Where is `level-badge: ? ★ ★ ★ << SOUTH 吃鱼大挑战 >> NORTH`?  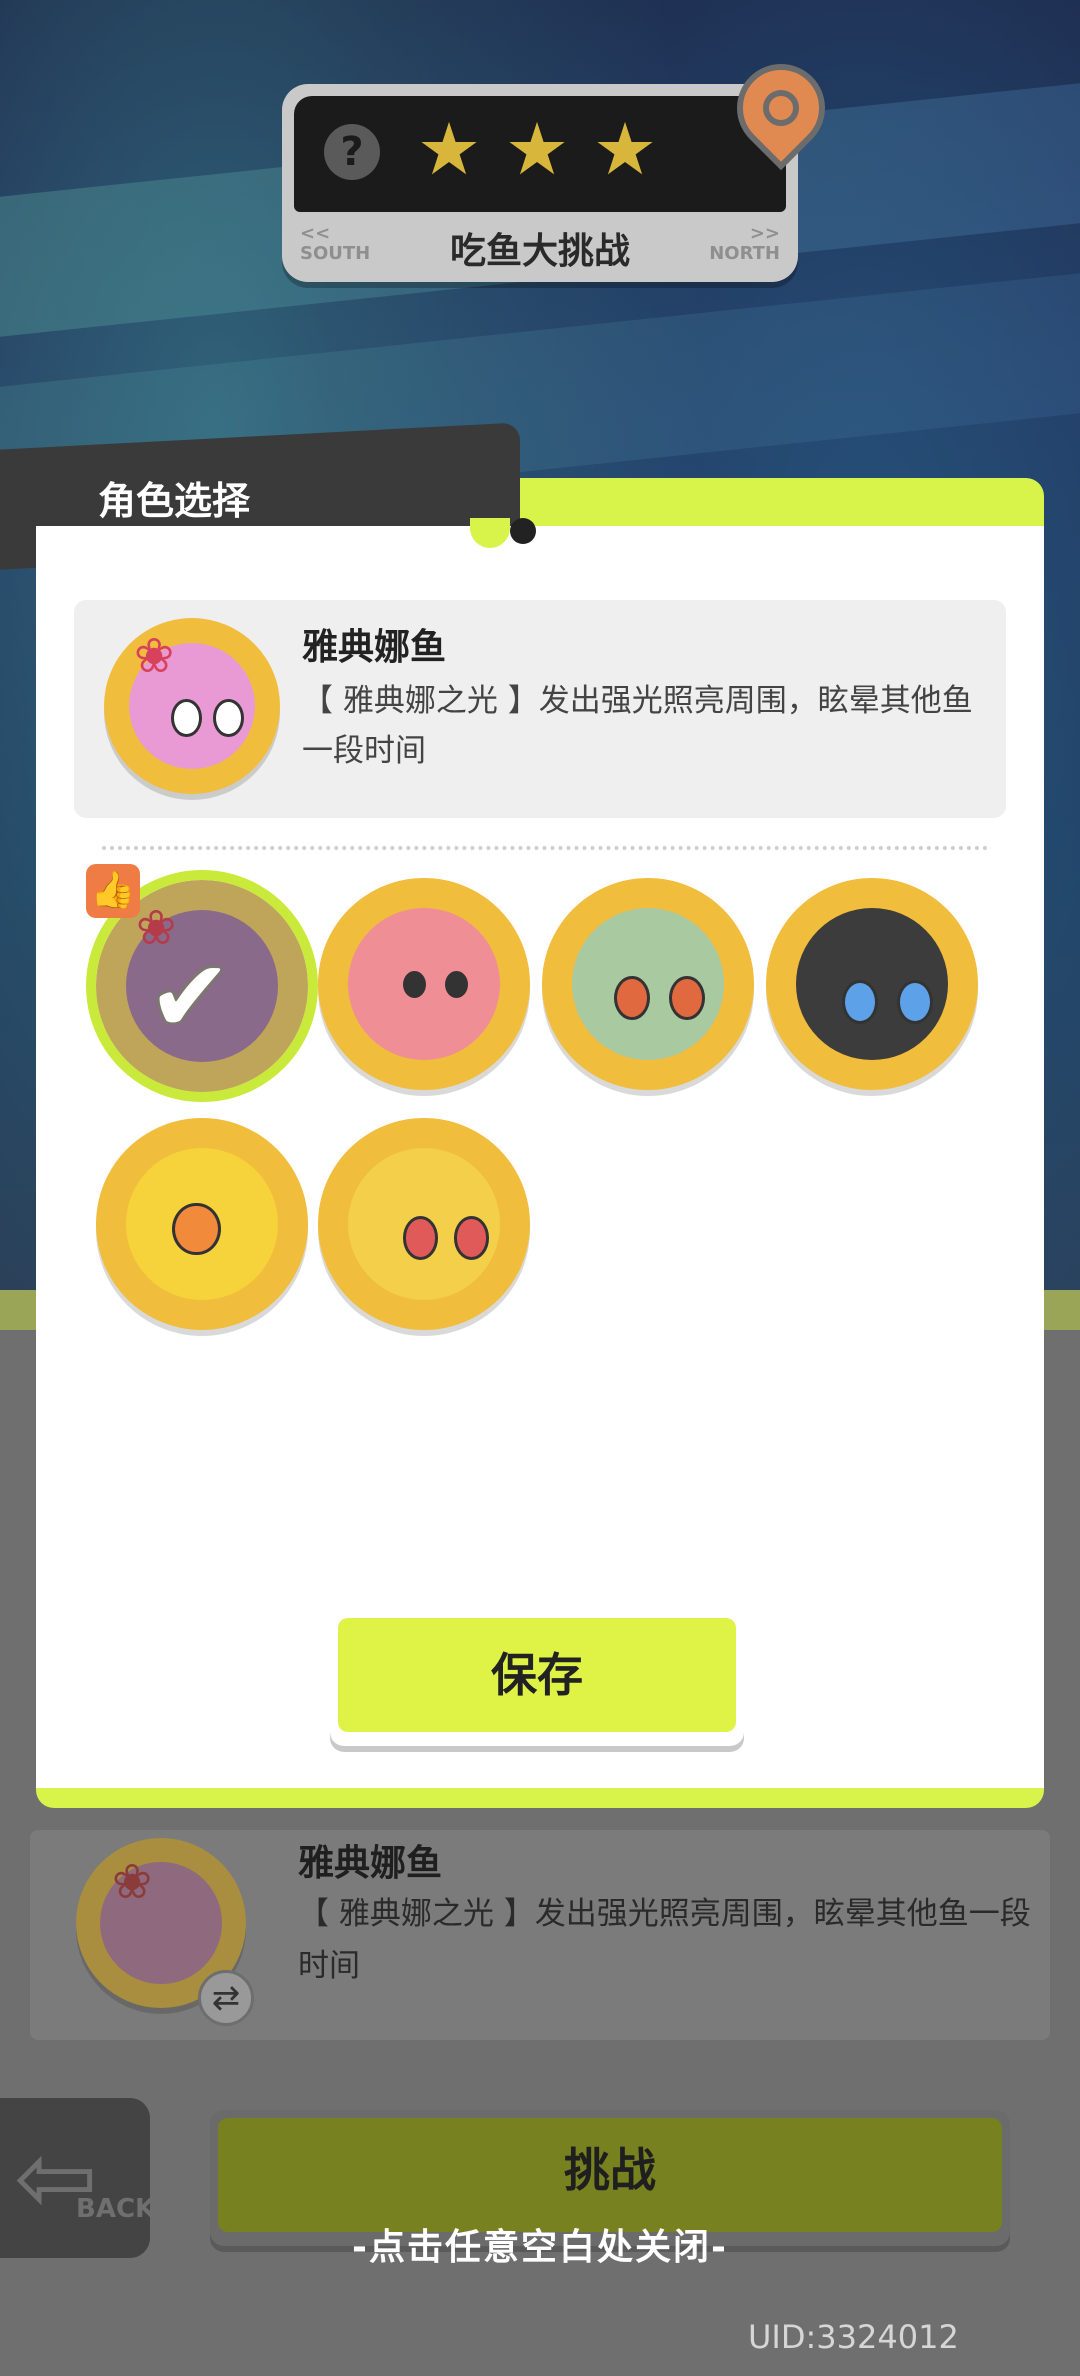
level-badge: ? ★ ★ ★ << SOUTH 吃鱼大挑战 >> NORTH is located at coordinates (563, 163).